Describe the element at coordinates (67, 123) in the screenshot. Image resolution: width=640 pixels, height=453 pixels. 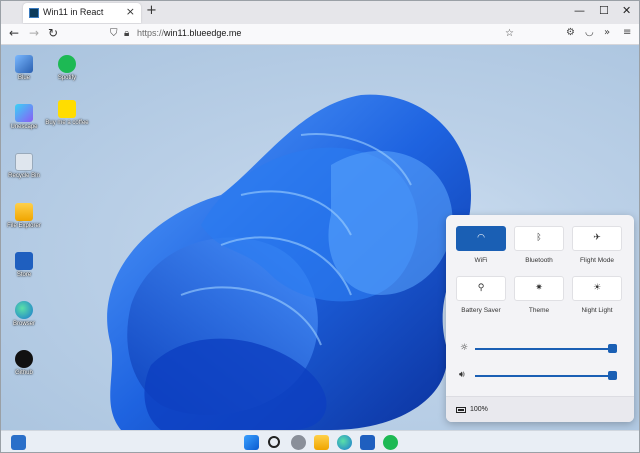
I see `desktop-icon-label: Buy me a coffee` at that location.